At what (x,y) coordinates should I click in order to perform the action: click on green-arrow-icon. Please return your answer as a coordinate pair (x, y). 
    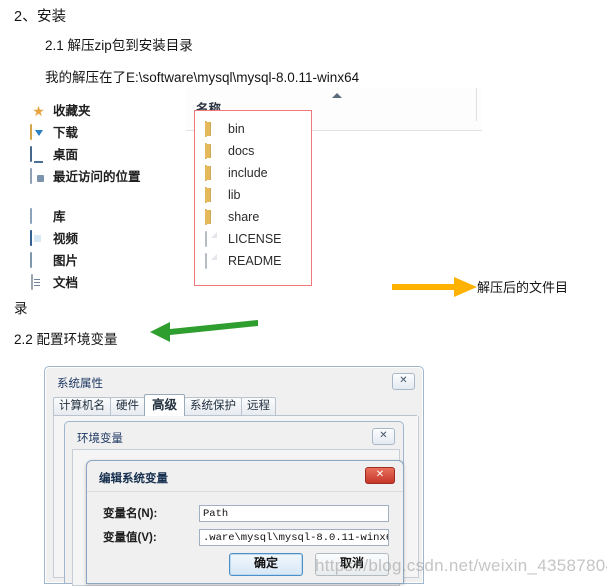
    Looking at the image, I should click on (204, 331).